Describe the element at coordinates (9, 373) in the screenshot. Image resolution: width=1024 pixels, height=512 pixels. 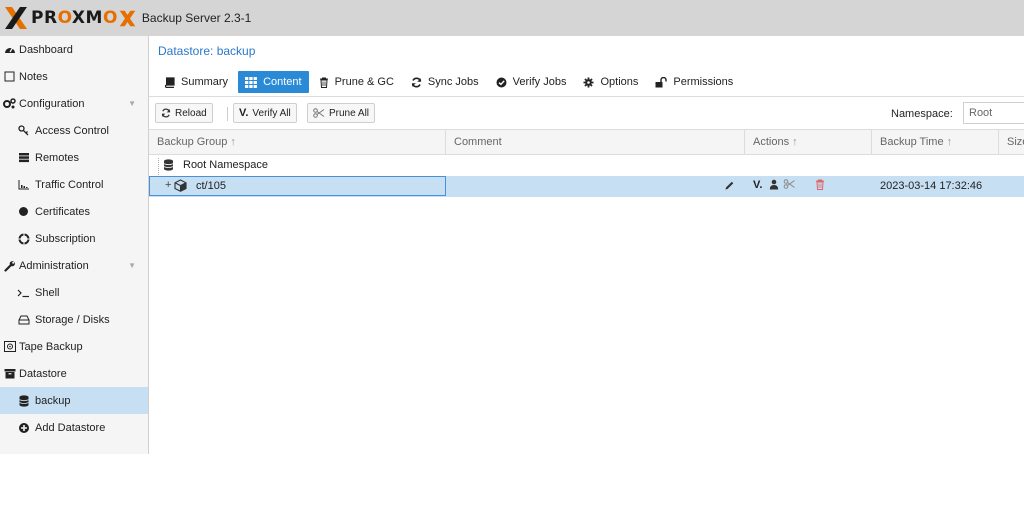
I see `archive-icon` at that location.